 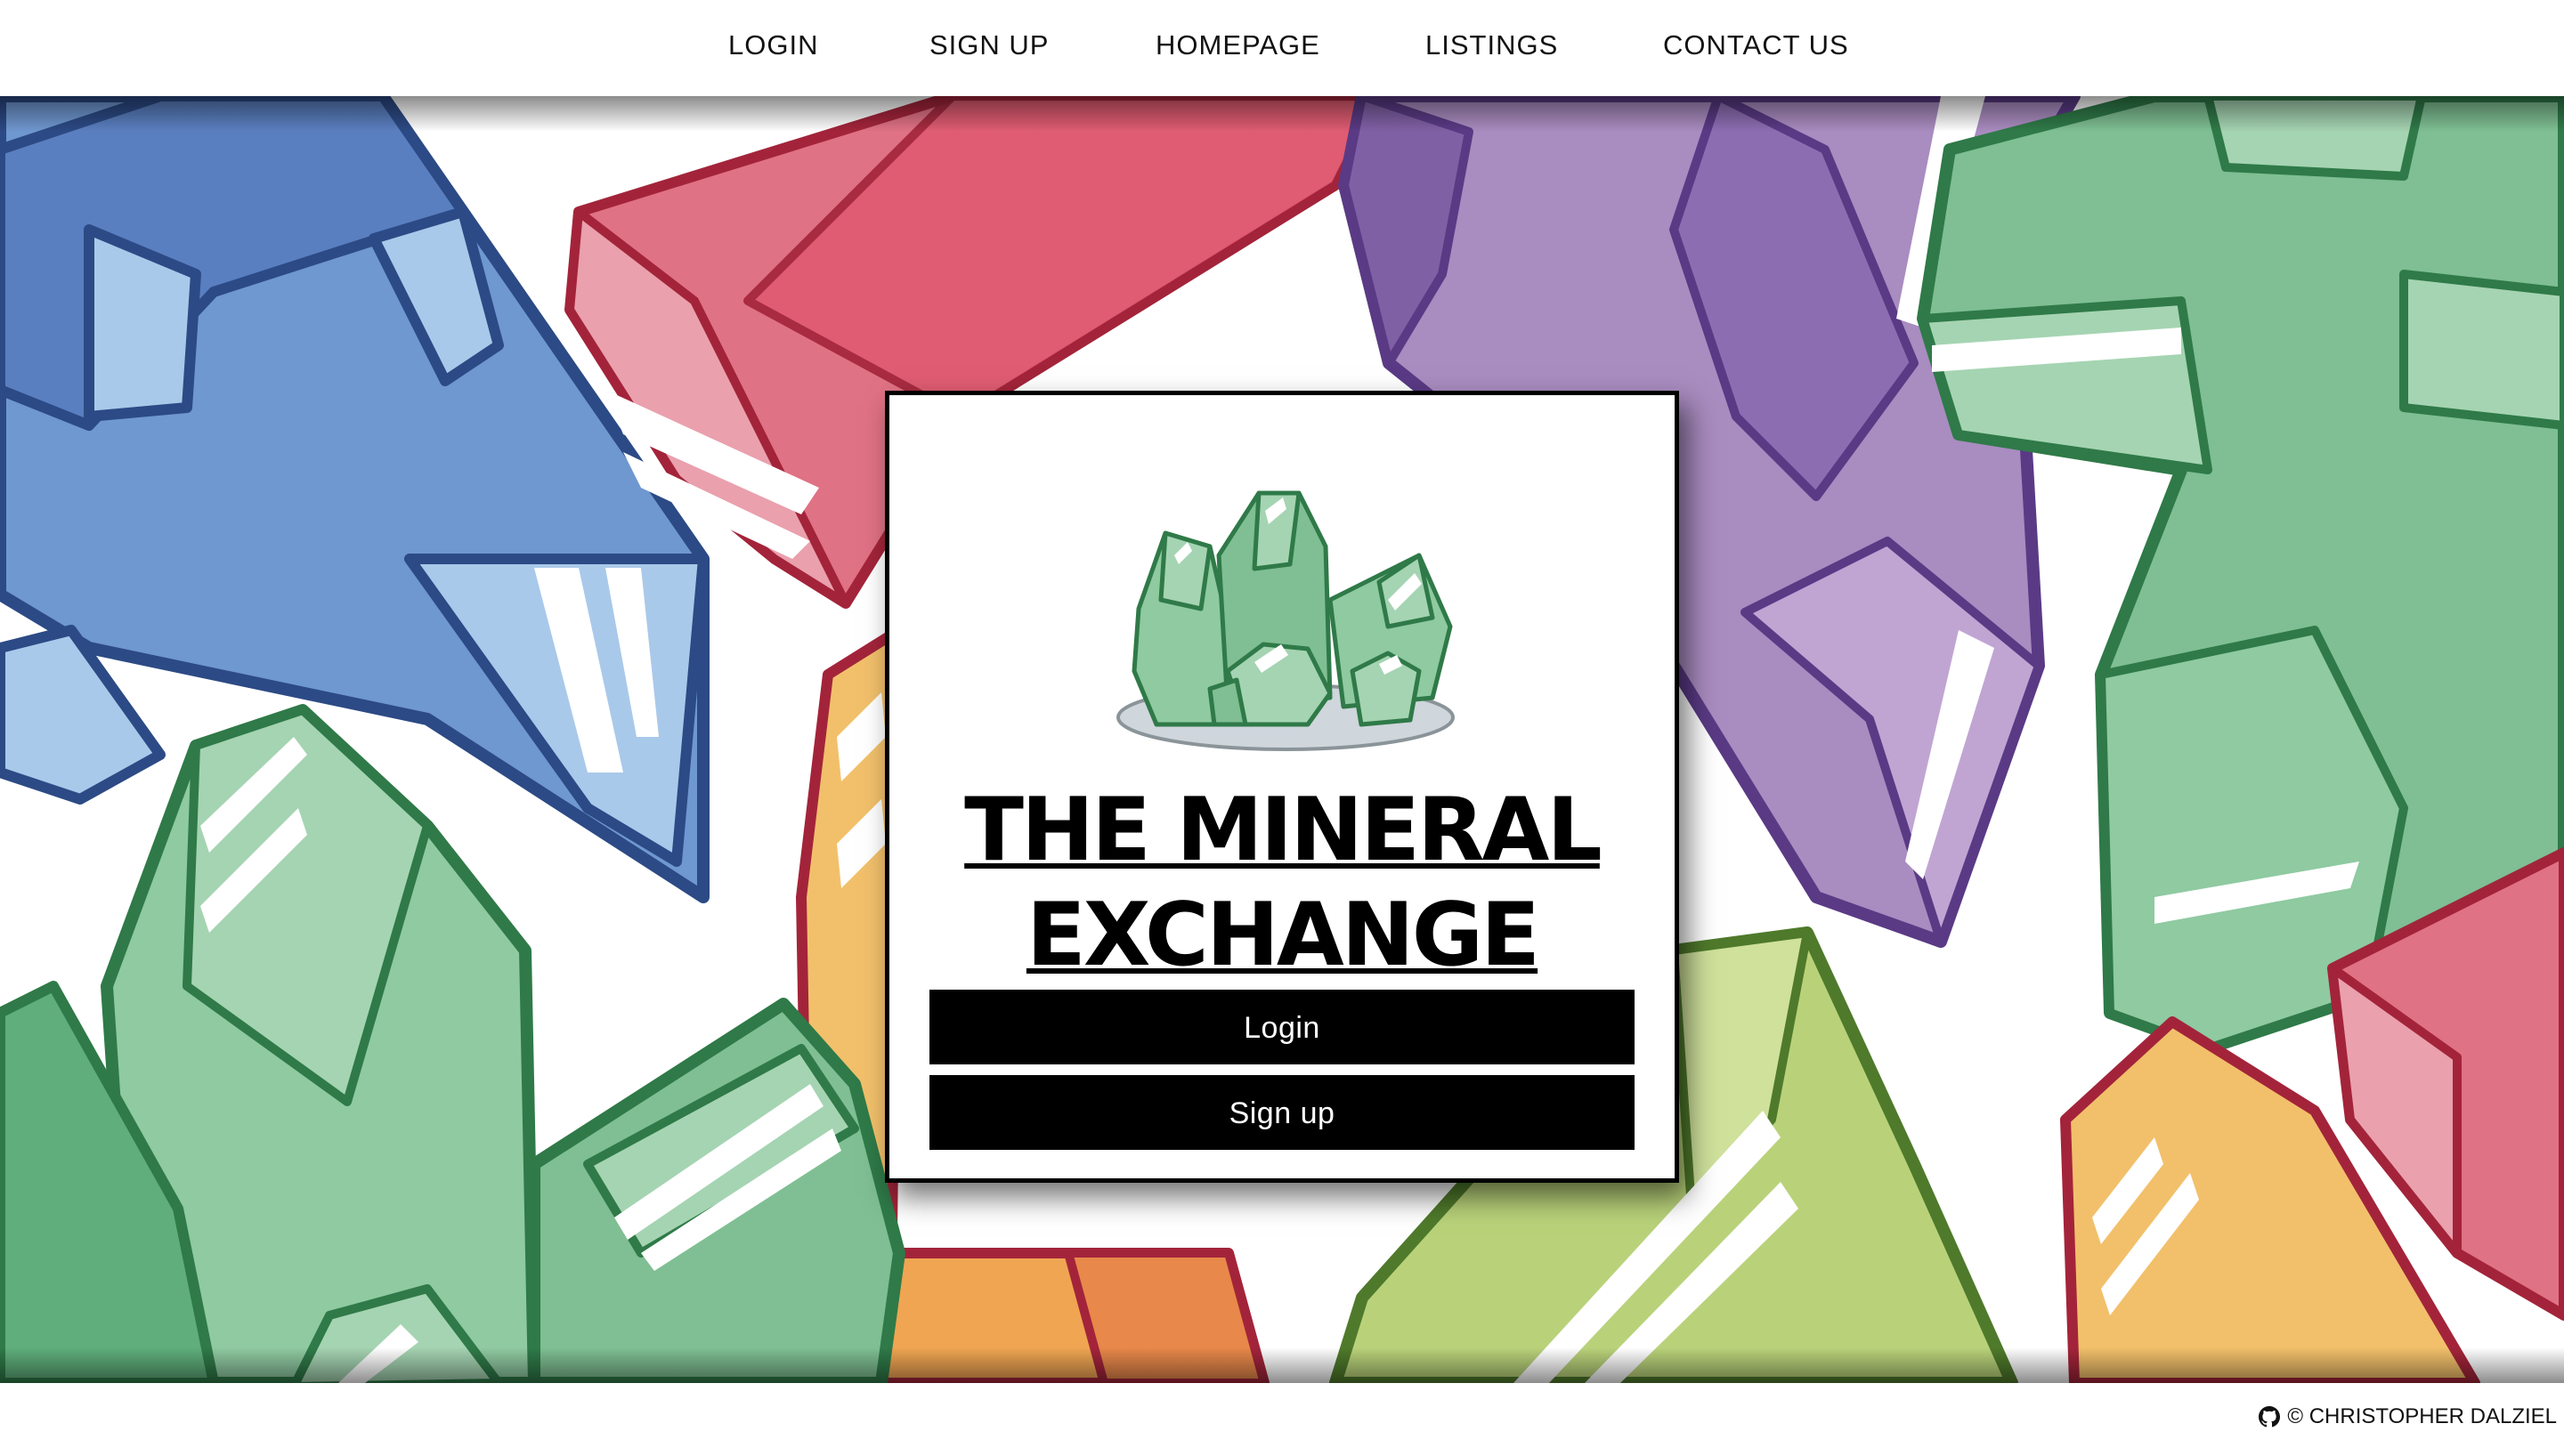 I want to click on nav-homepage-link: HOMEPAGE, so click(x=1238, y=45).